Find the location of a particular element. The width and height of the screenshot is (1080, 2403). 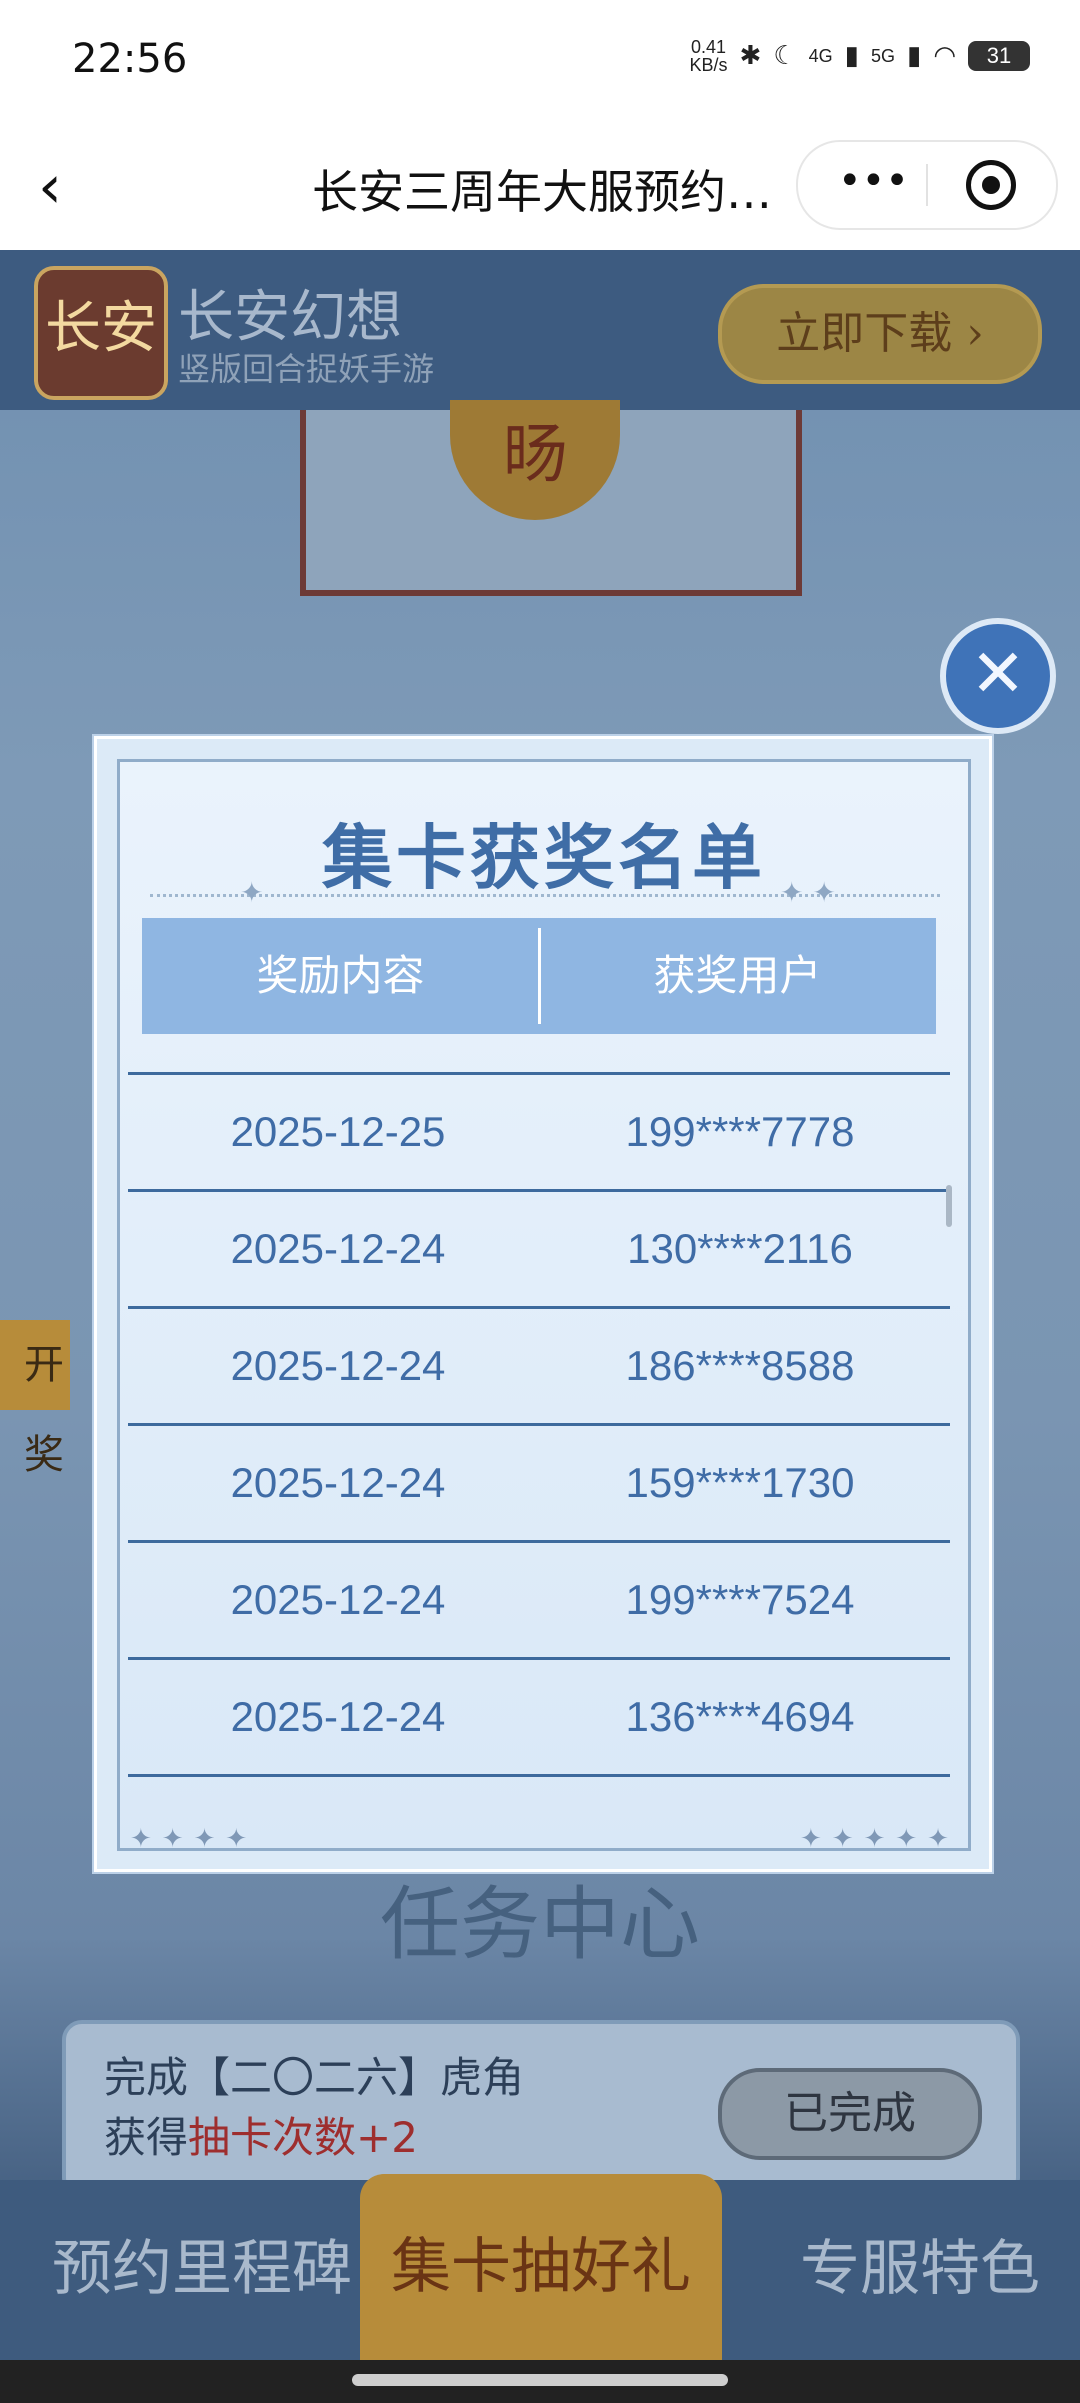

task-reward: 获得抽卡次数+2 is located at coordinates (261, 2137).